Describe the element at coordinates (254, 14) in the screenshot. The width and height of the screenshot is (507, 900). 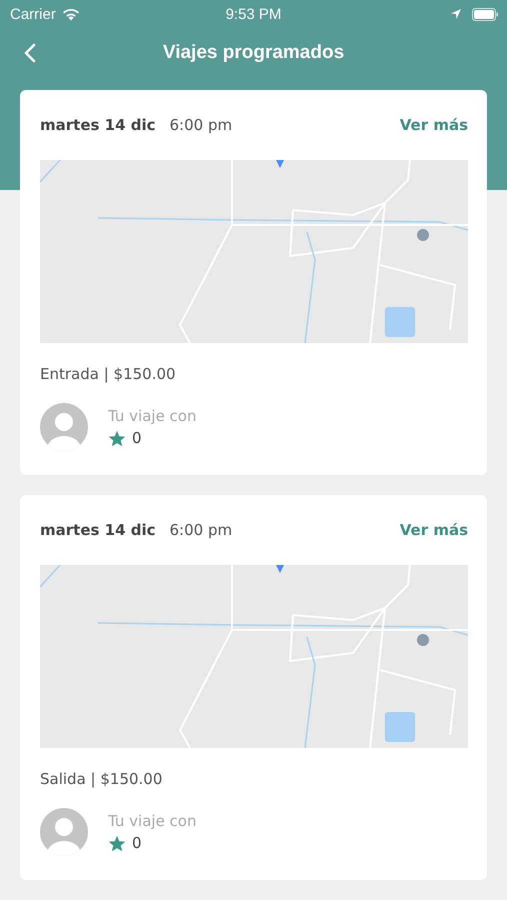
I see `status-time: 9:53 PM` at that location.